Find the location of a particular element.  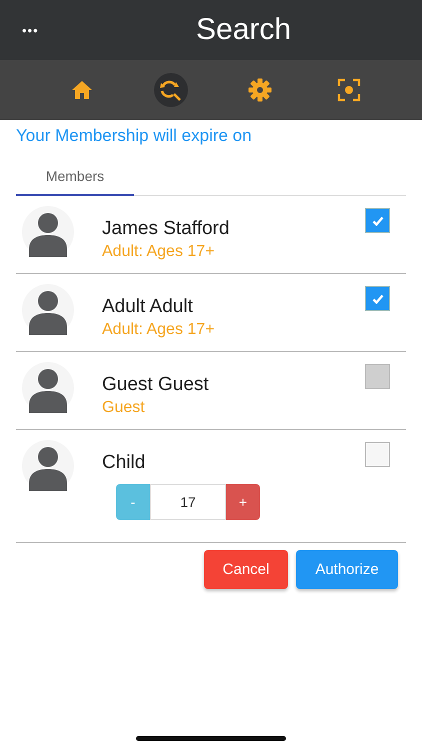

home-icon is located at coordinates (82, 90).